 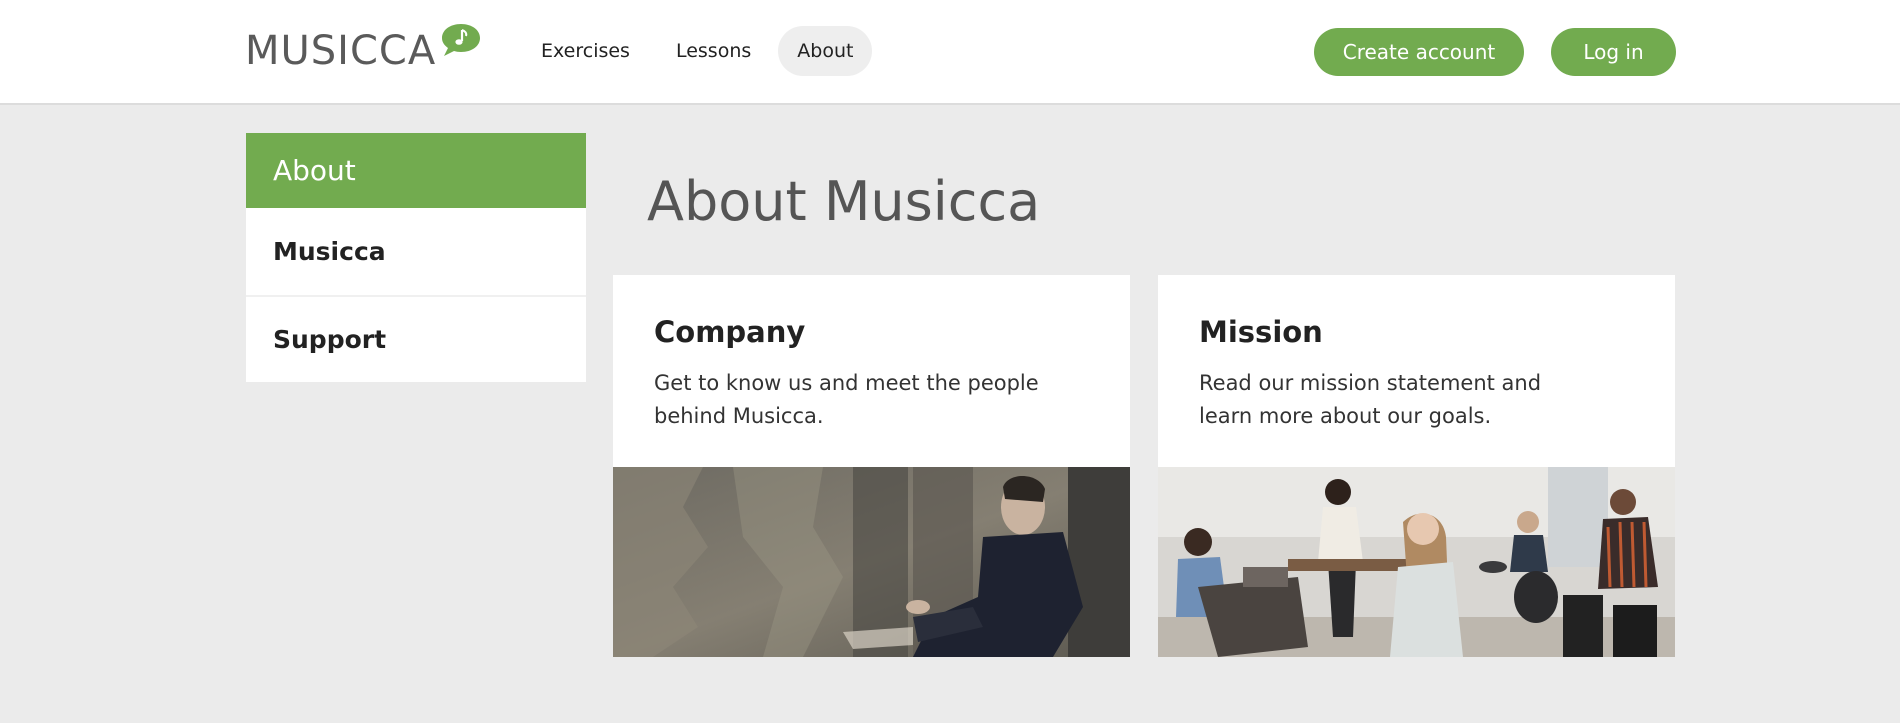 What do you see at coordinates (1416, 562) in the screenshot?
I see `mission-photo` at bounding box center [1416, 562].